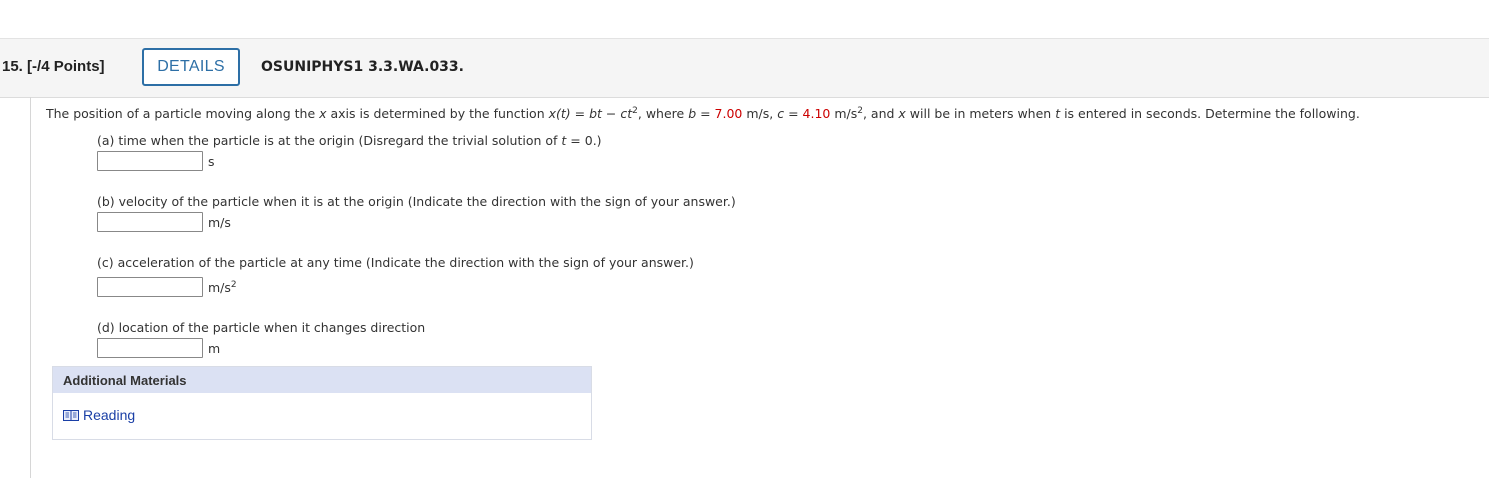 The width and height of the screenshot is (1489, 478). Describe the element at coordinates (150, 222) in the screenshot. I see `part-b-answer-input` at that location.